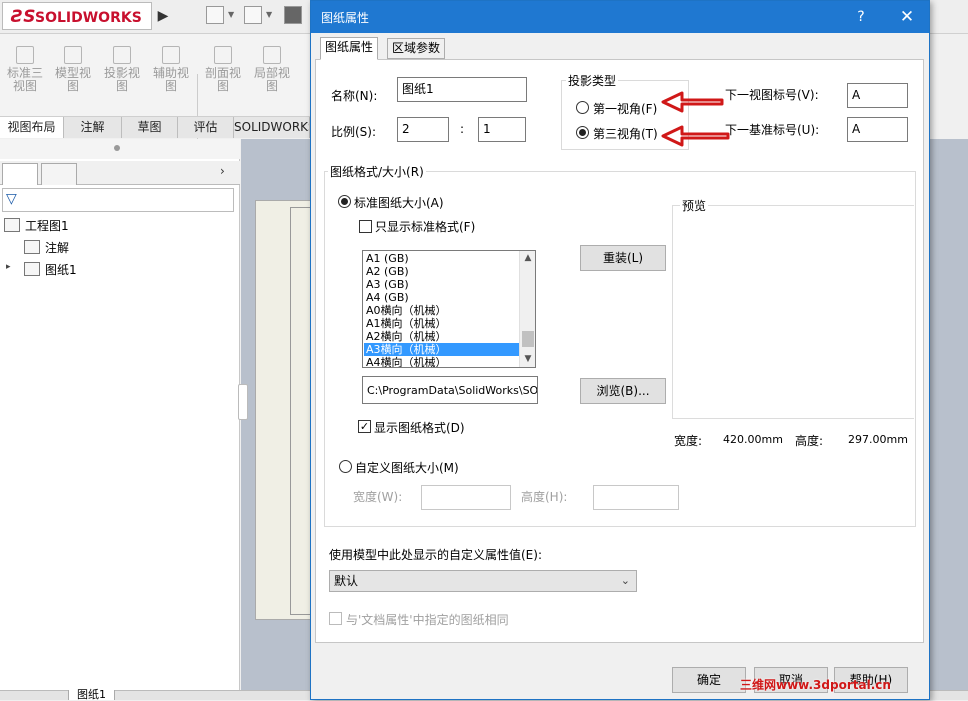  I want to click on preview-height-label: 高度:, so click(809, 441).